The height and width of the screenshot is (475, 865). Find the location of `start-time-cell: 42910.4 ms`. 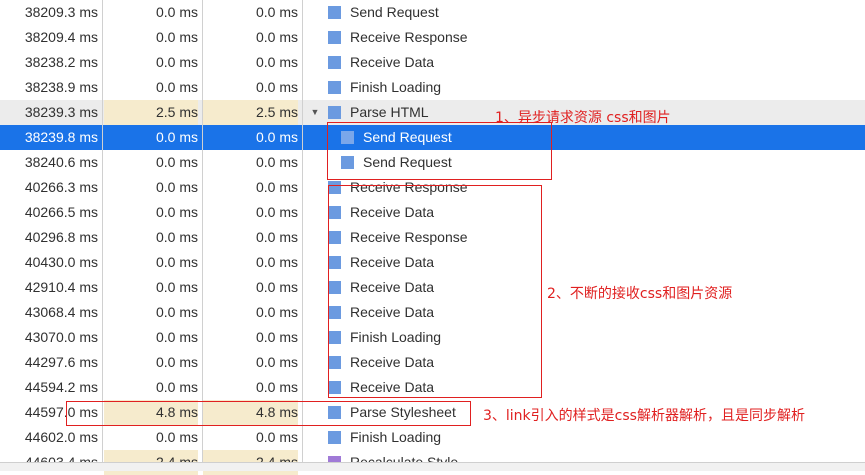

start-time-cell: 42910.4 ms is located at coordinates (61, 287).